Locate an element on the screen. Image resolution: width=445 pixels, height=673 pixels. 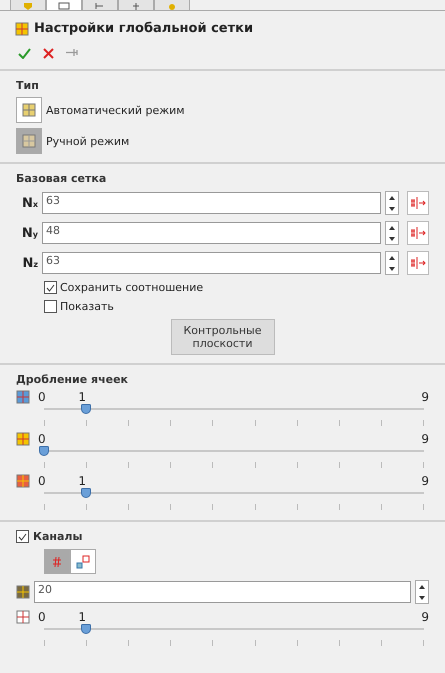
control-planes-button: Контрольные плоскости is located at coordinates (222, 337).